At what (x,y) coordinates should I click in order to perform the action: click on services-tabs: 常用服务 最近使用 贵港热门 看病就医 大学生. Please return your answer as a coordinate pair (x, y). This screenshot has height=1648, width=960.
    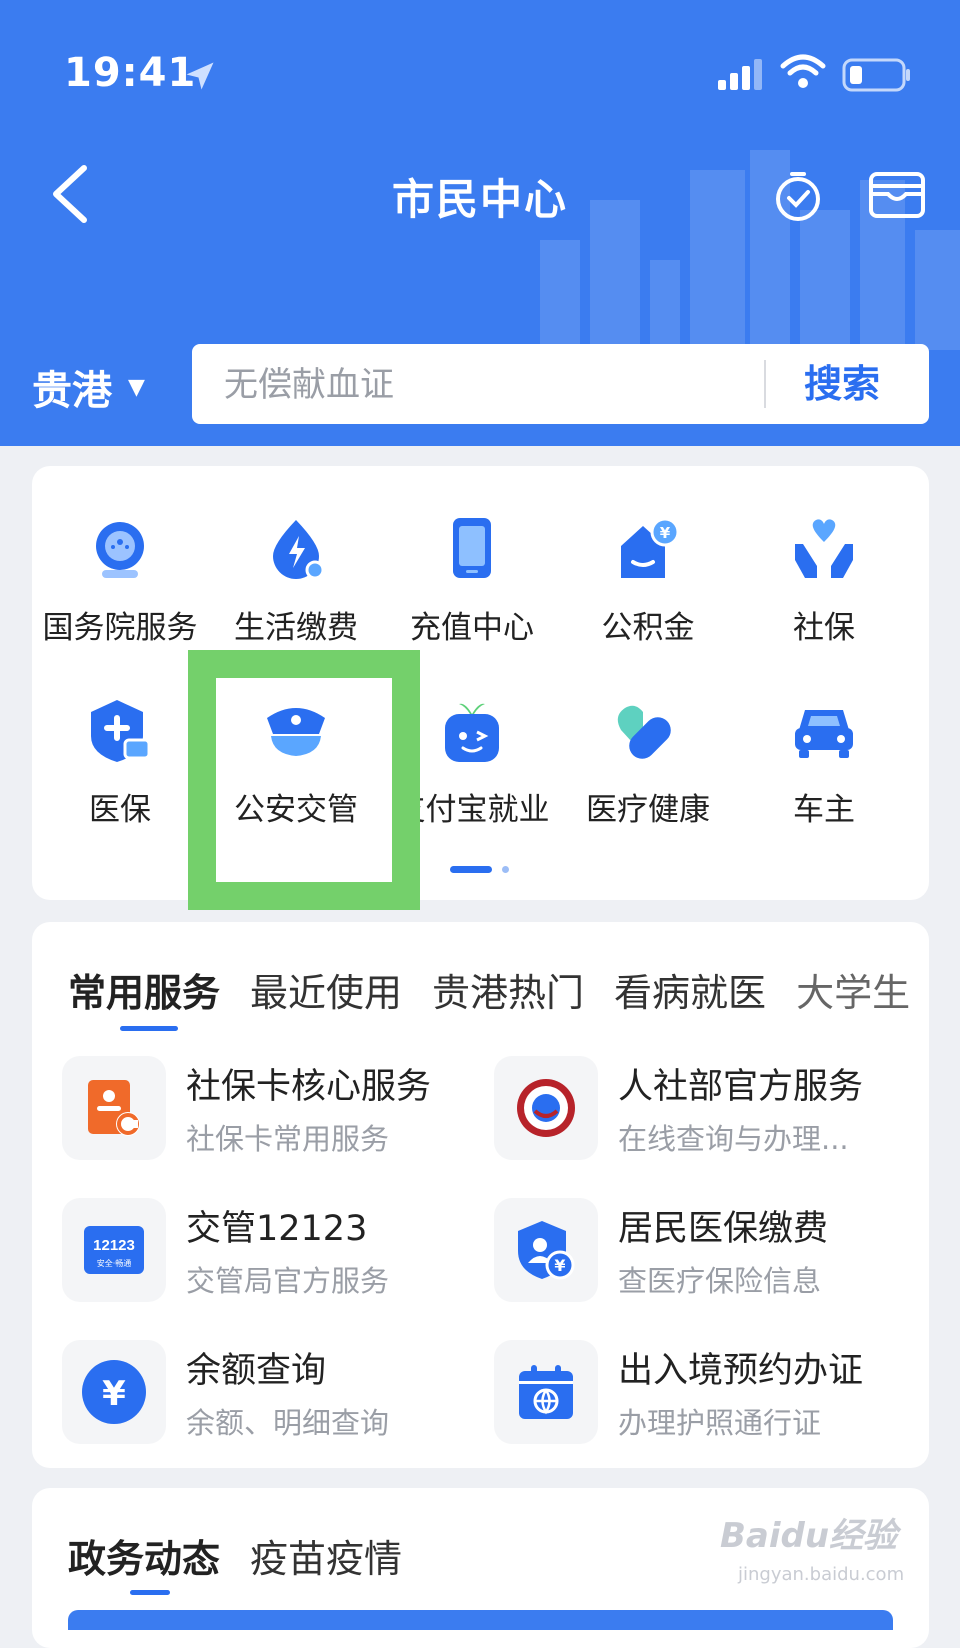
    Looking at the image, I should click on (498, 989).